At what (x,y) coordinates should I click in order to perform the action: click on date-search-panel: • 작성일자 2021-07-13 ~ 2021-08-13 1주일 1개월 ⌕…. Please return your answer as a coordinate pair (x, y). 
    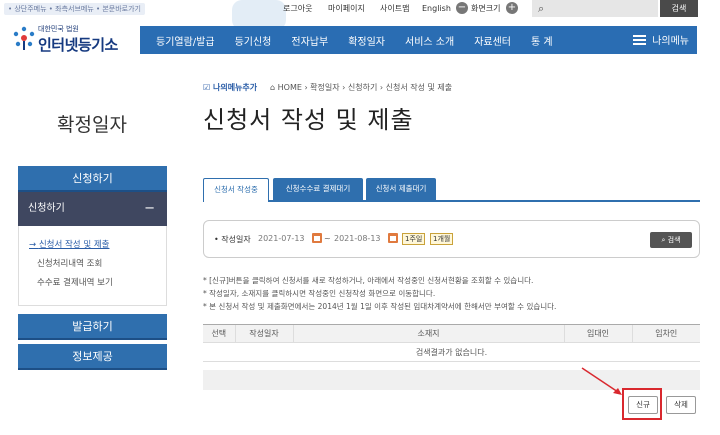
    Looking at the image, I should click on (451, 239).